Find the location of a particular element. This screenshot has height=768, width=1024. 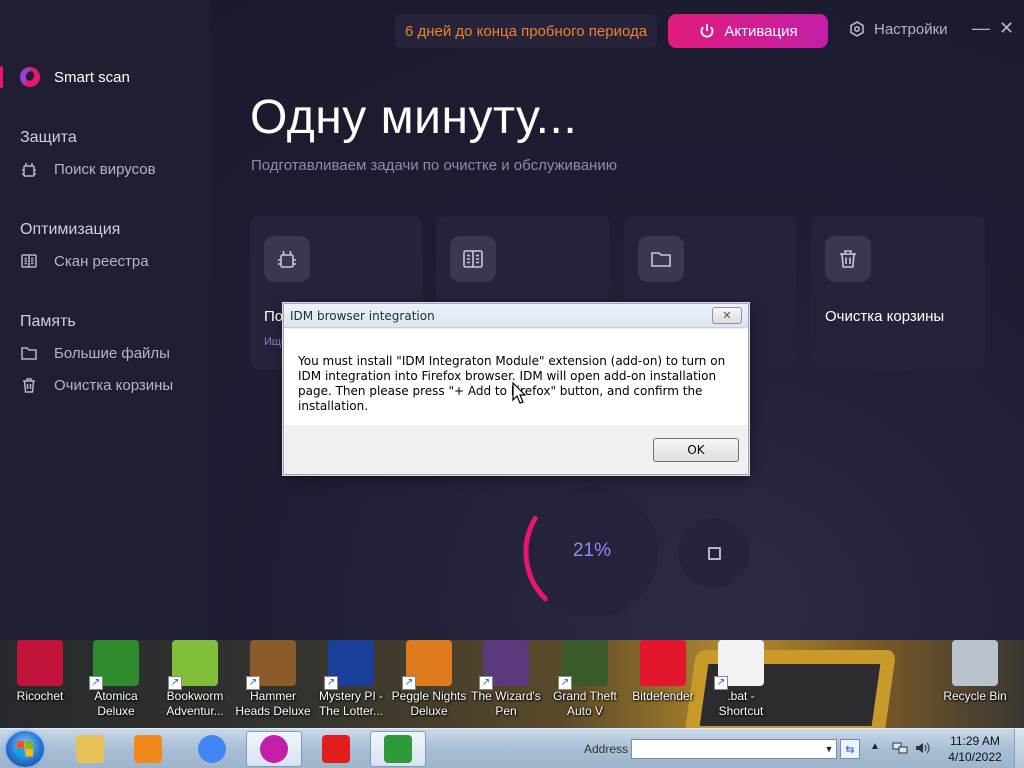

task-card-recycle-cleanup: Очистка корзины is located at coordinates (898, 293).